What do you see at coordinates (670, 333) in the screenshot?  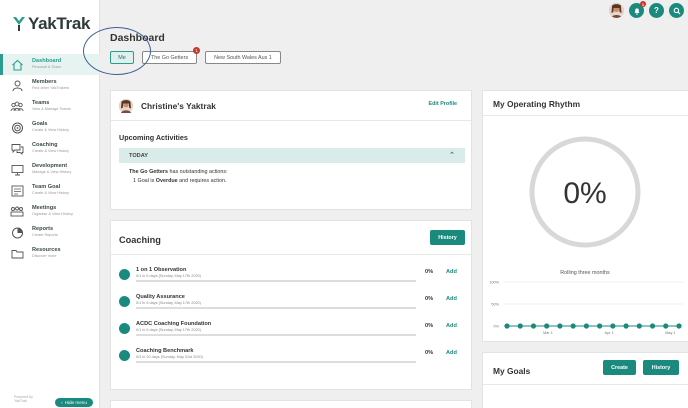 I see `x-tick-label: May 1` at bounding box center [670, 333].